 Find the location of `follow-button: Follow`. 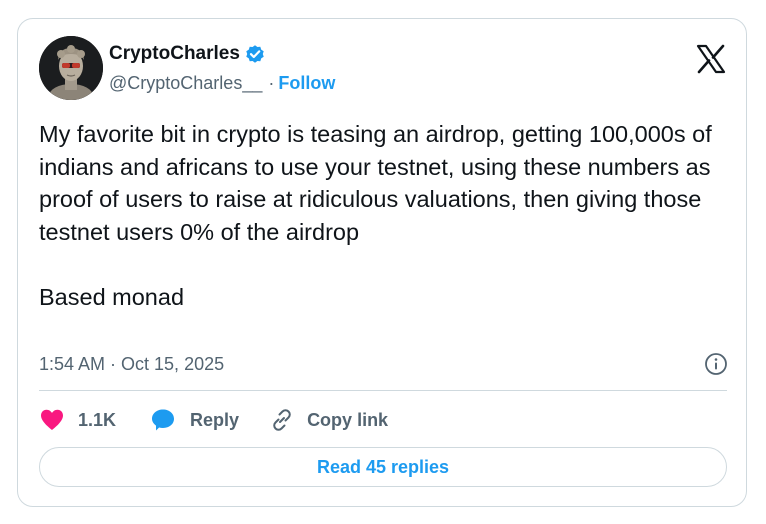

follow-button: Follow is located at coordinates (306, 83).